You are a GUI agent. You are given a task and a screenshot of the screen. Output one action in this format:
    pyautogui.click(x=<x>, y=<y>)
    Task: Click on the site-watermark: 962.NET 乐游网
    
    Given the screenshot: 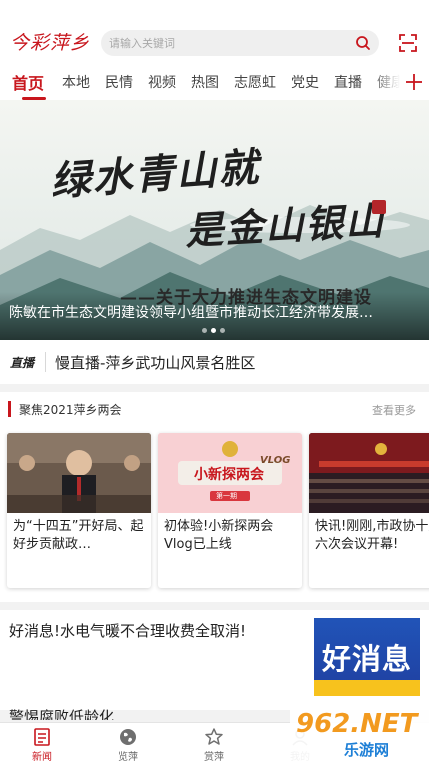 What is the action you would take?
    pyautogui.click(x=359, y=734)
    